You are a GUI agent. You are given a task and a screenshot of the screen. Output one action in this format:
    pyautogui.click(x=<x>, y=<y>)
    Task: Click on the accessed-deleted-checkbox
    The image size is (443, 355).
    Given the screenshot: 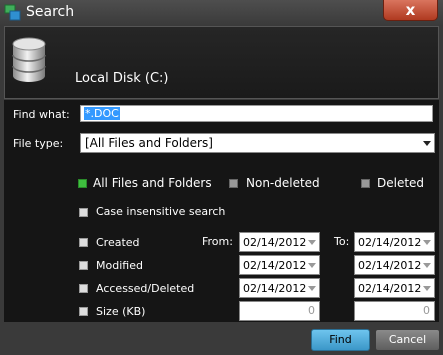 What is the action you would take?
    pyautogui.click(x=83, y=288)
    